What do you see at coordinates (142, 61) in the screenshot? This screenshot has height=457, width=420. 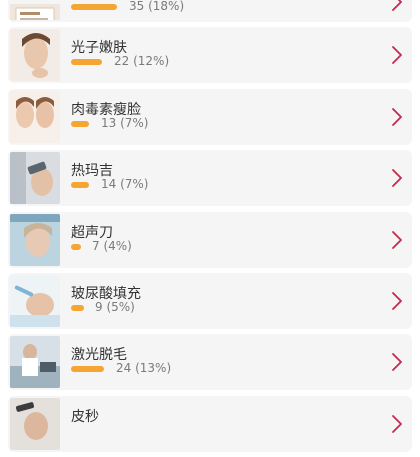 I see `vote-count: 22 (12%)` at bounding box center [142, 61].